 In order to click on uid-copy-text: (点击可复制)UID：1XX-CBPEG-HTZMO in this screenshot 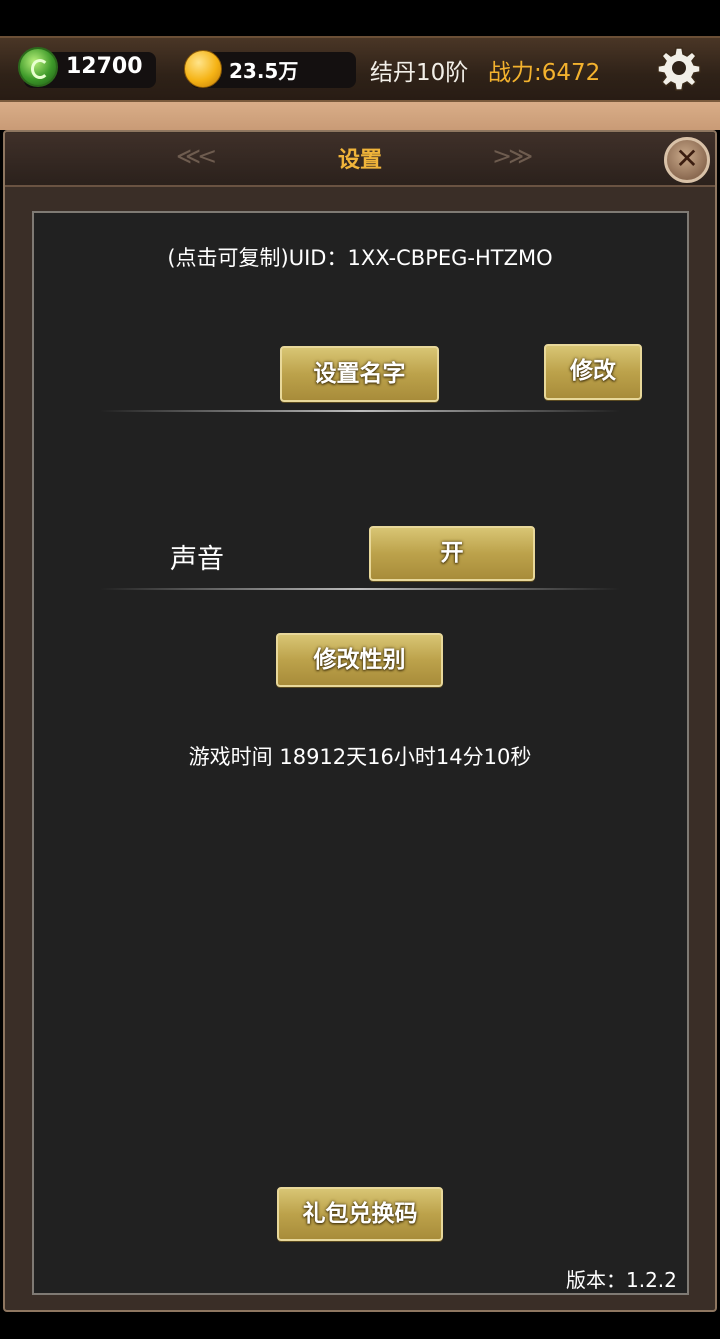, I will do `click(360, 257)`.